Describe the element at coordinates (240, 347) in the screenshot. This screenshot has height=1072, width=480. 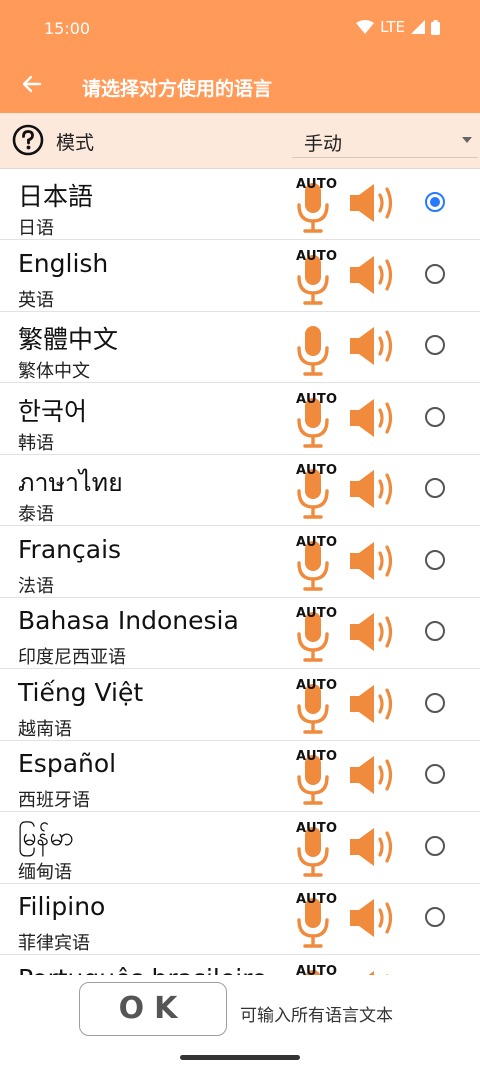
I see `language-row: 繁體中文 繁体中文` at that location.